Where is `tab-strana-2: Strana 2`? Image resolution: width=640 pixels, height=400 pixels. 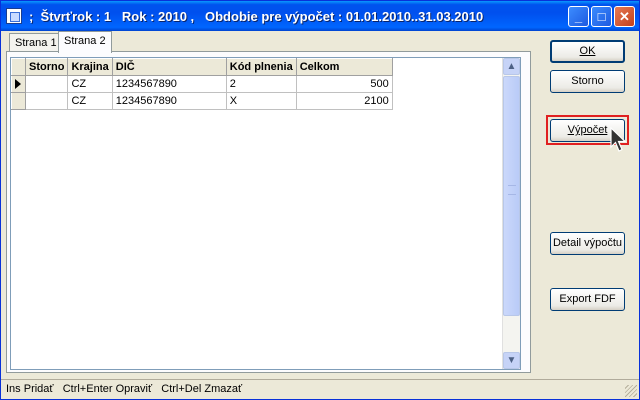 tab-strana-2: Strana 2 is located at coordinates (85, 42).